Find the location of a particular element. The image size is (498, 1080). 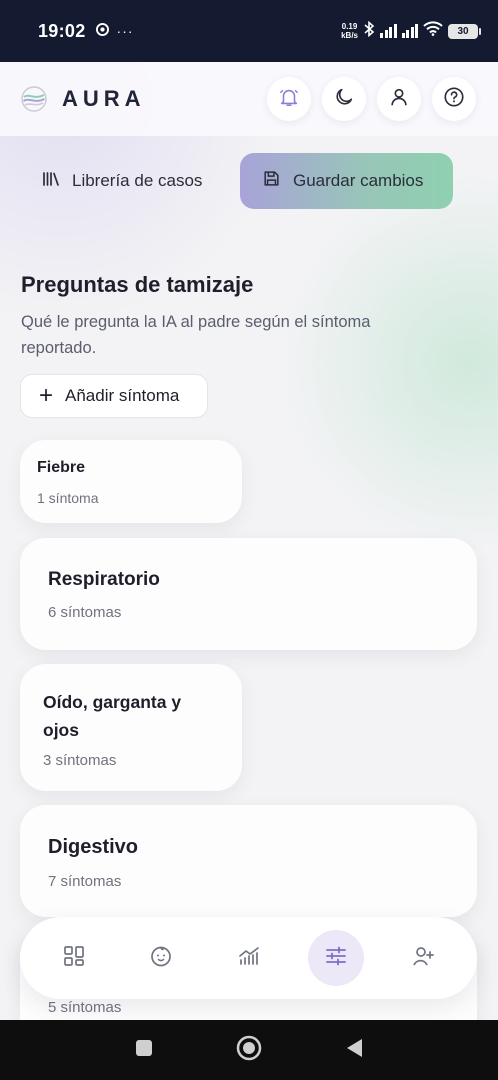

dashboard-icon is located at coordinates (74, 958).